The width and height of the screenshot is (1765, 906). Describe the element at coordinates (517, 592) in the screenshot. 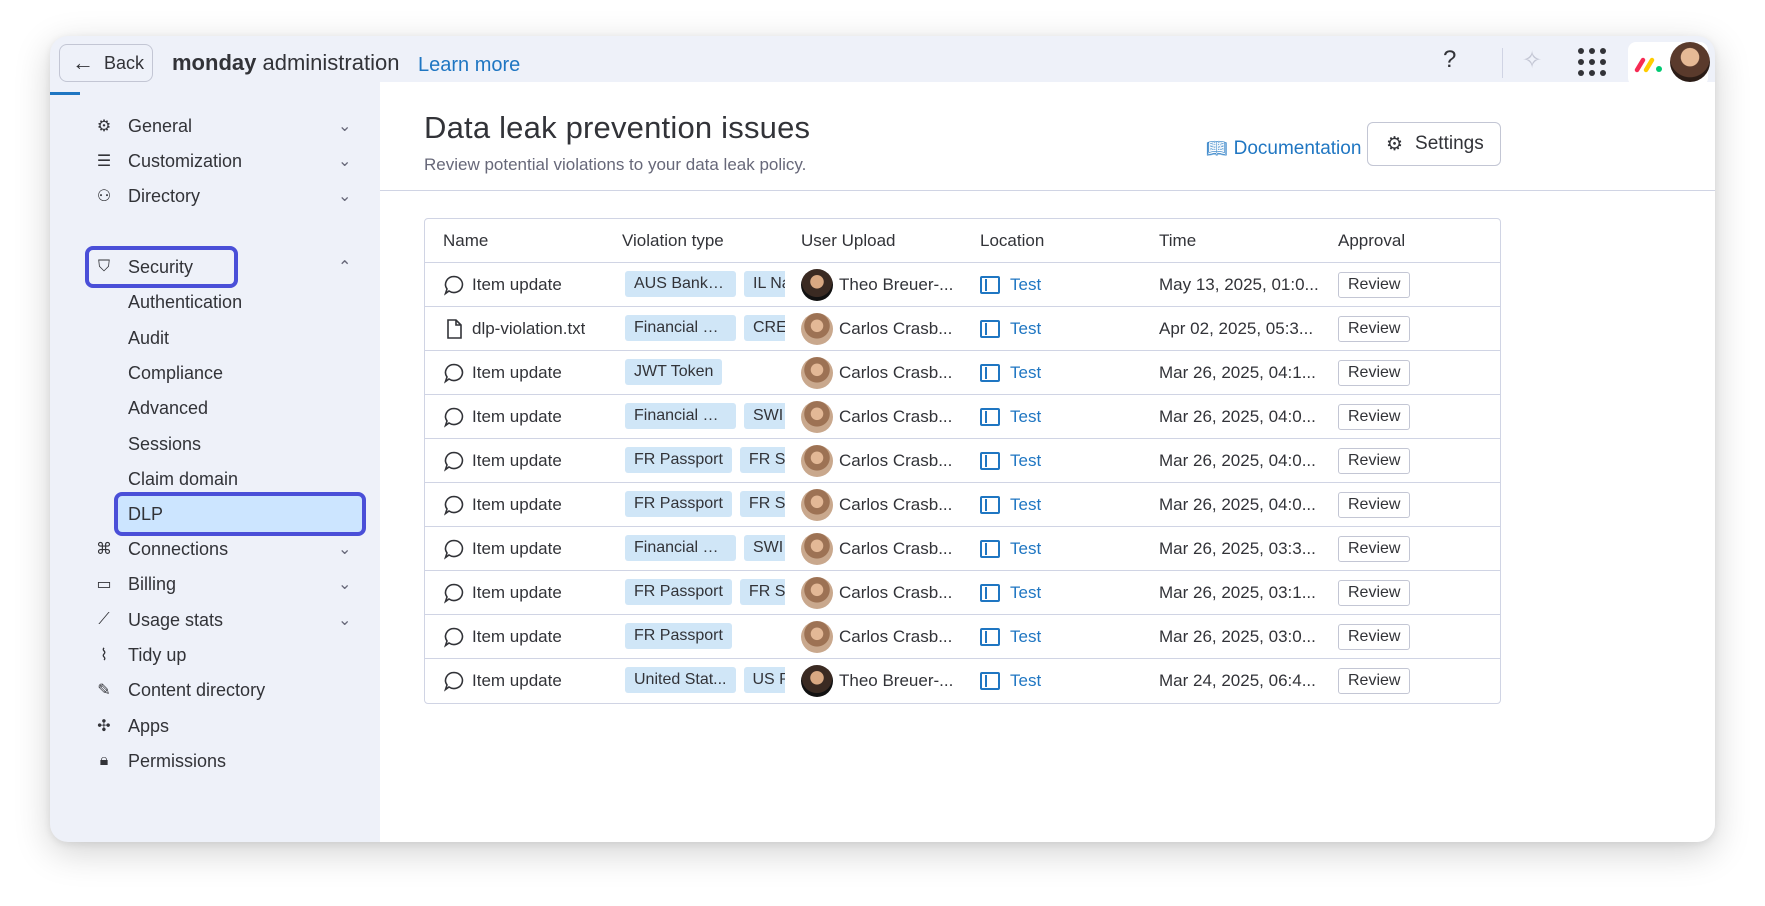

I see `row-name-label: Item update` at that location.